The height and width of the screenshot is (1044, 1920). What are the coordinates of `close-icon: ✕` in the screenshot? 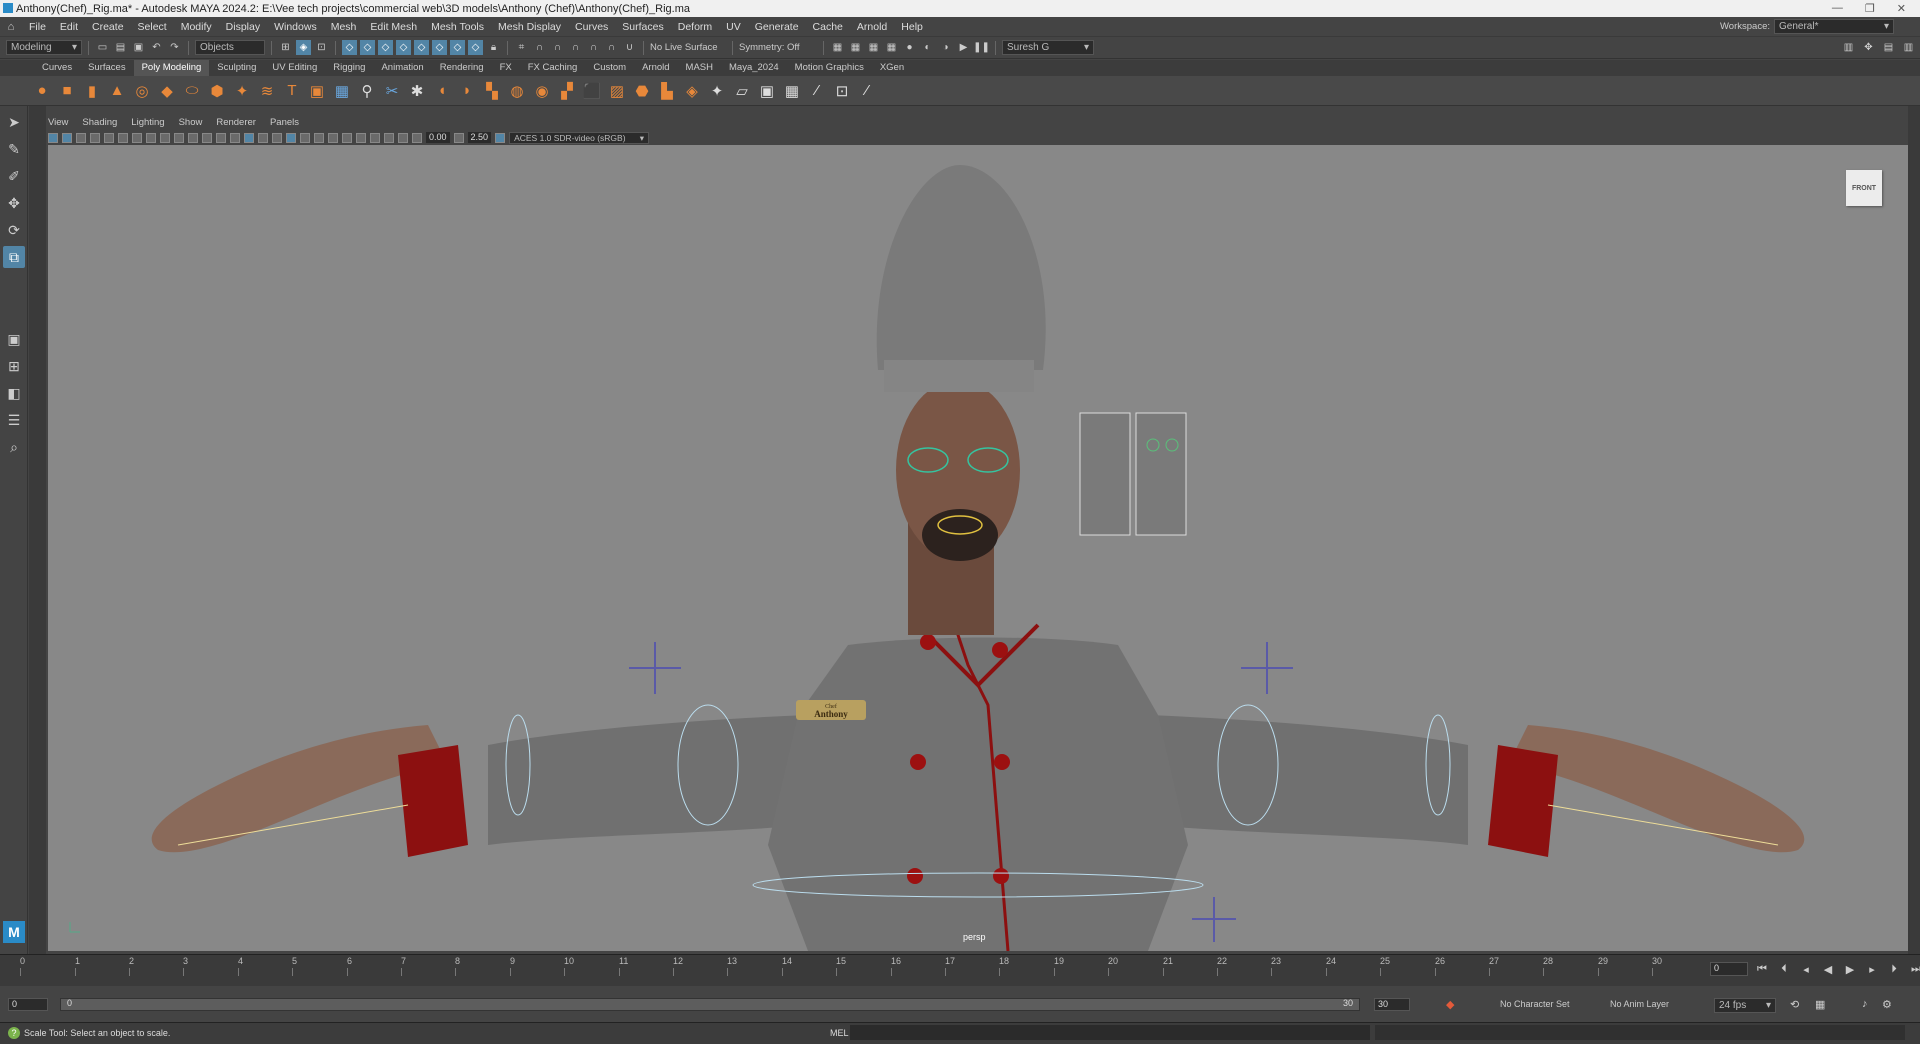 It's located at (1901, 8).